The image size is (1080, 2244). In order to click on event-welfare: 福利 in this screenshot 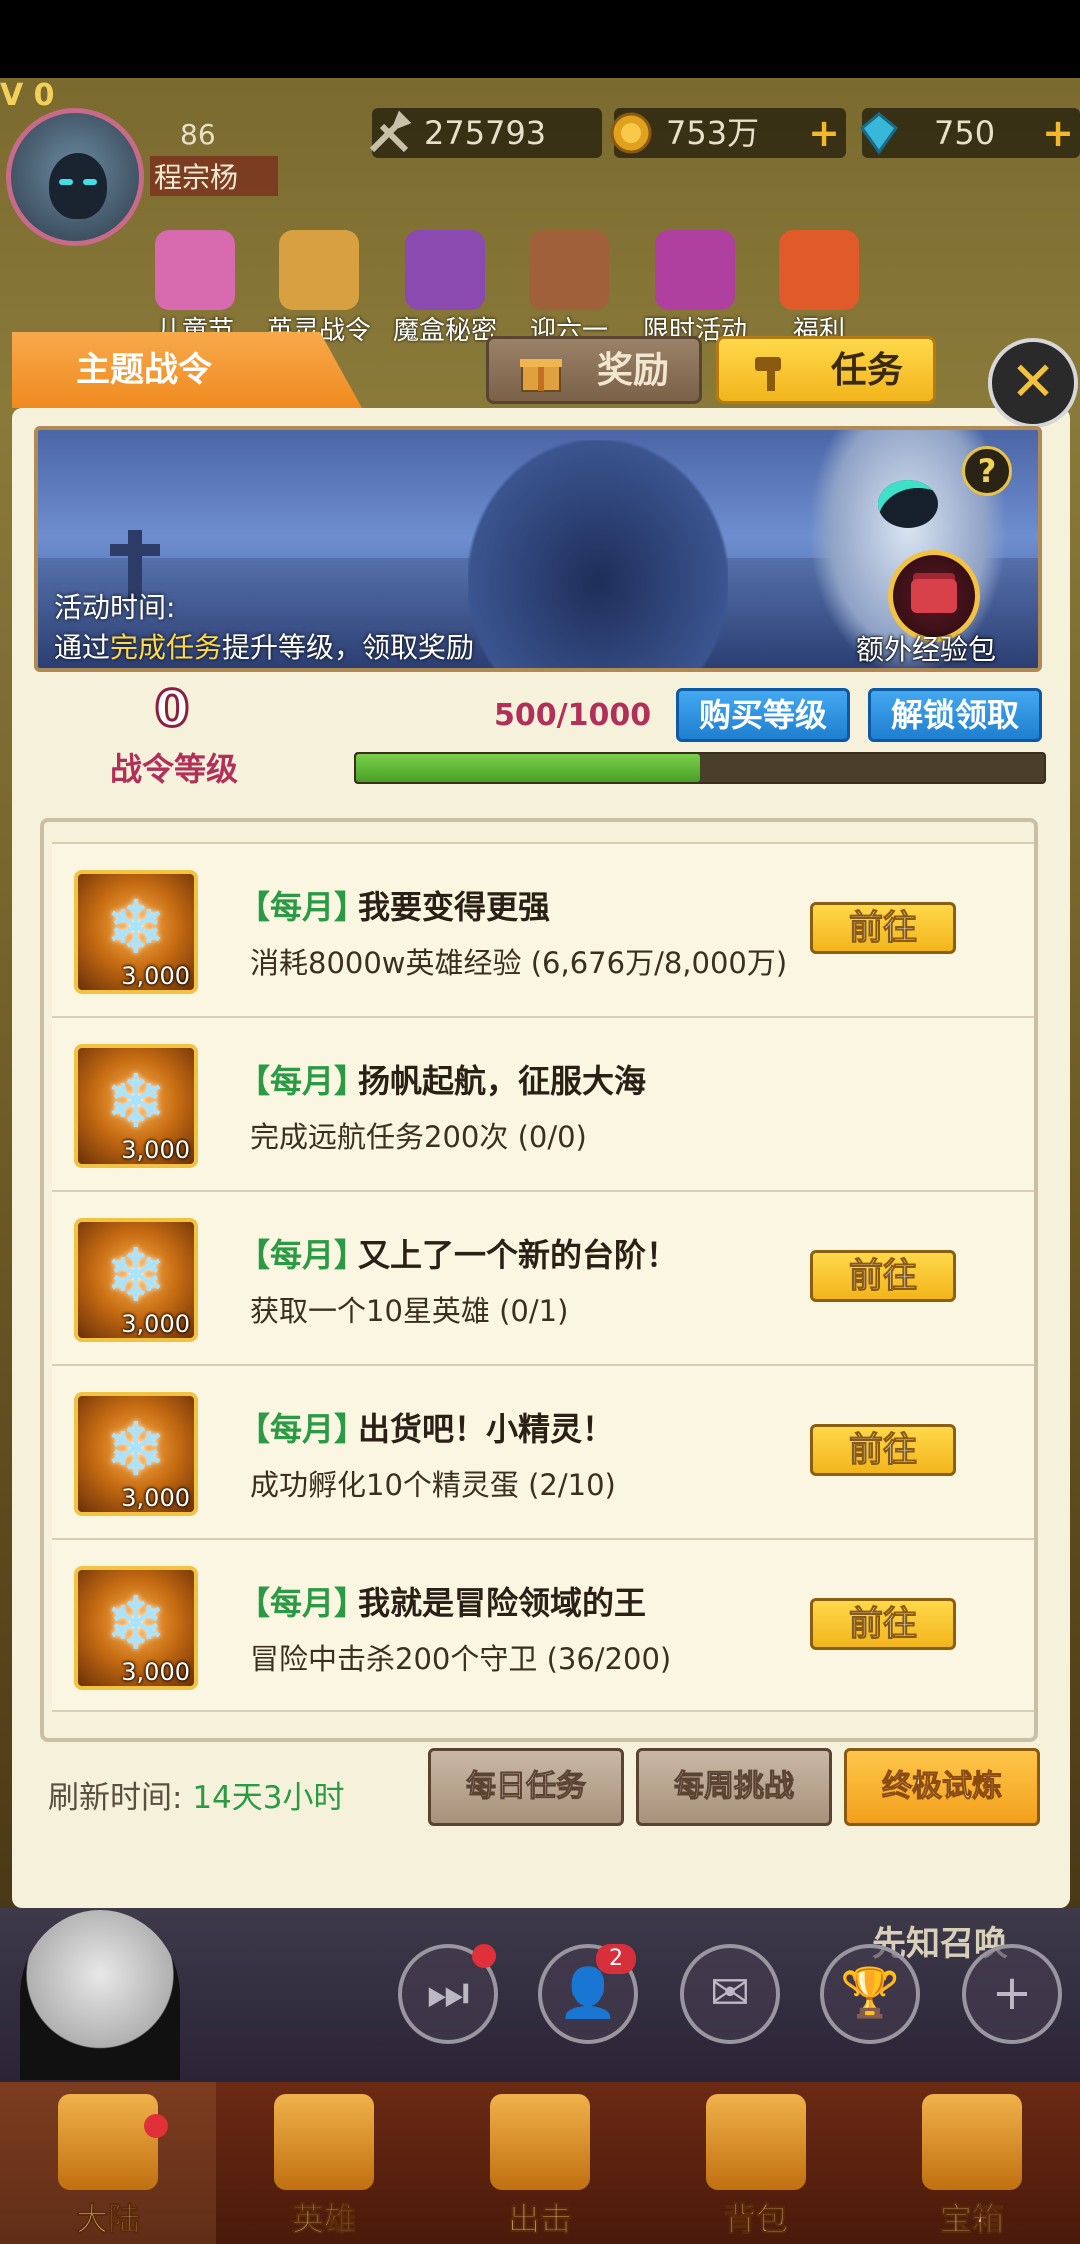, I will do `click(819, 288)`.